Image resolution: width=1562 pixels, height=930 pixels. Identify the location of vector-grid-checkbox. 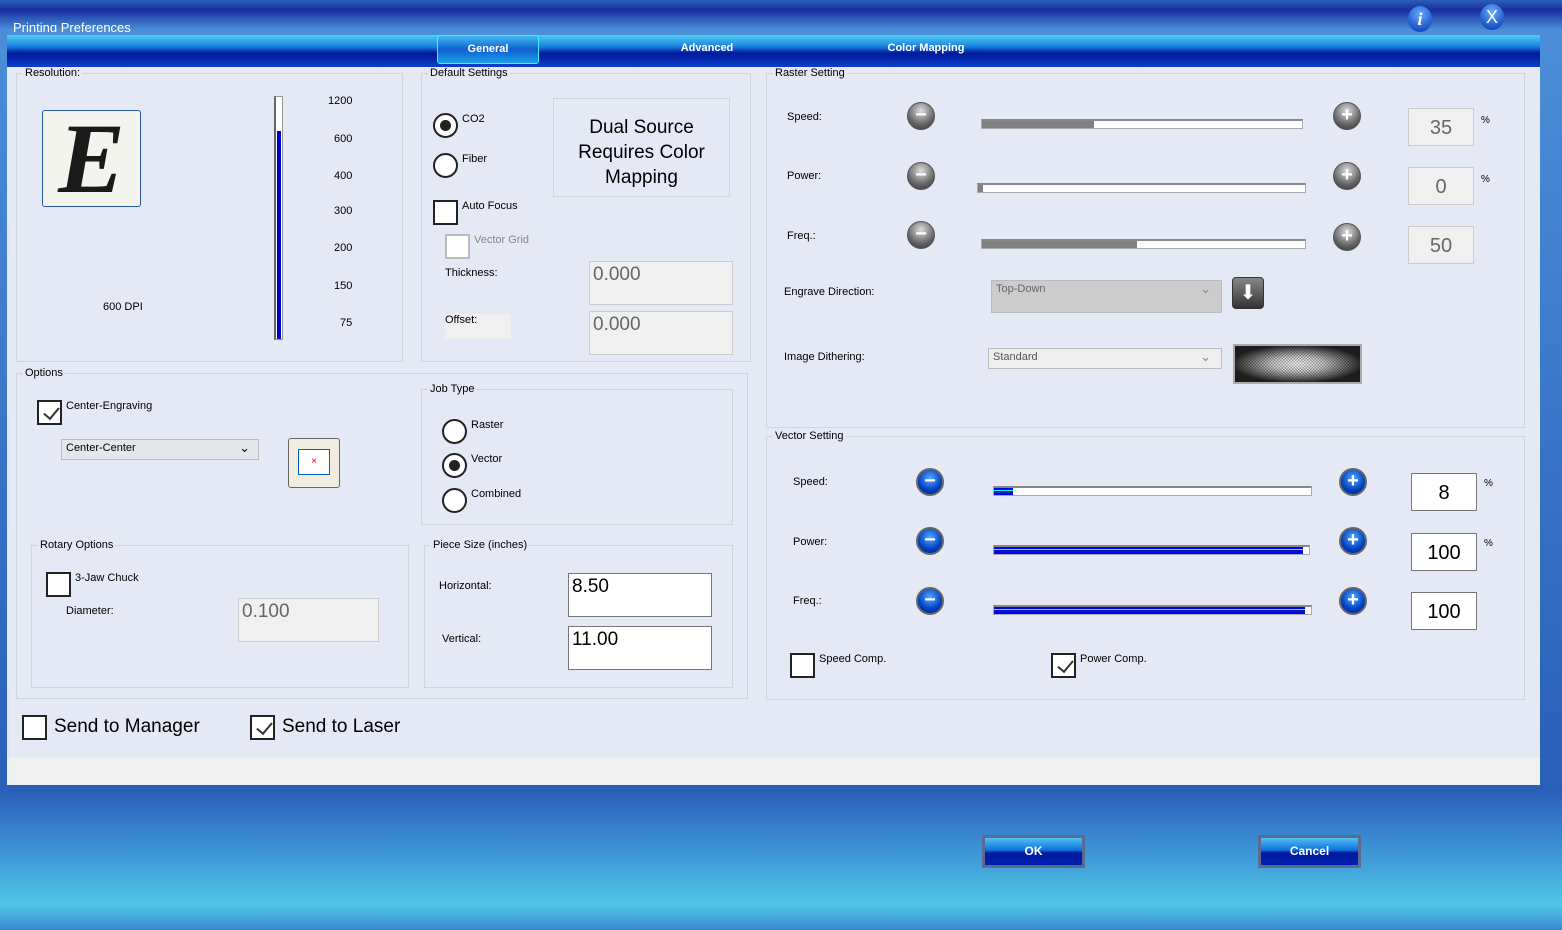
(457, 246).